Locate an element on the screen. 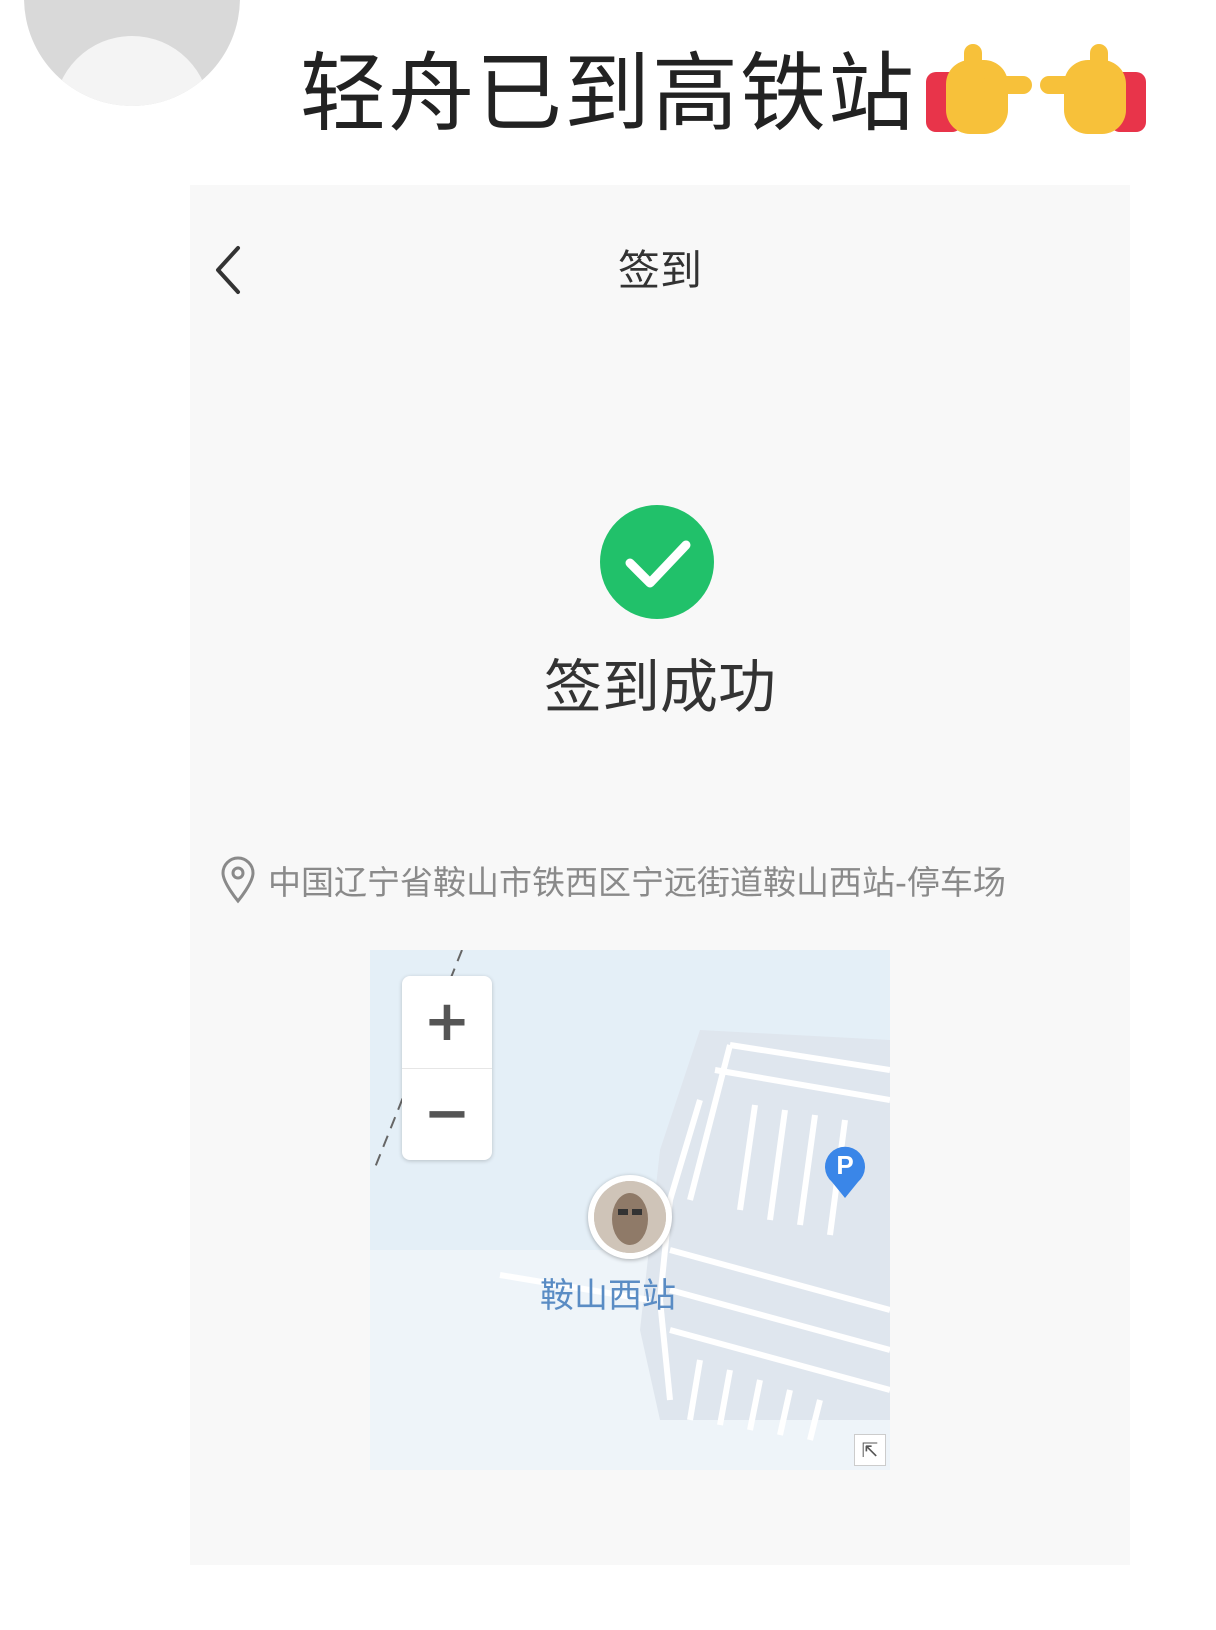  location-address: 中国辽宁省鞍山市铁西区宁远街道鞍山西站-停车场 is located at coordinates (637, 882).